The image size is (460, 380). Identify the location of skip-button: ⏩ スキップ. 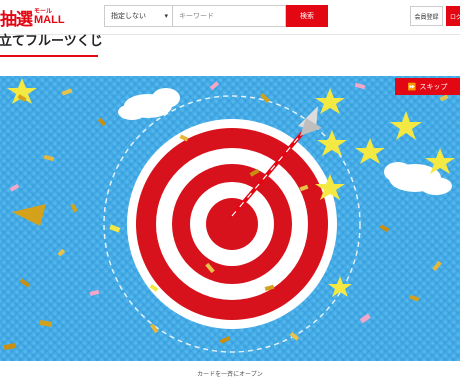
(427, 86).